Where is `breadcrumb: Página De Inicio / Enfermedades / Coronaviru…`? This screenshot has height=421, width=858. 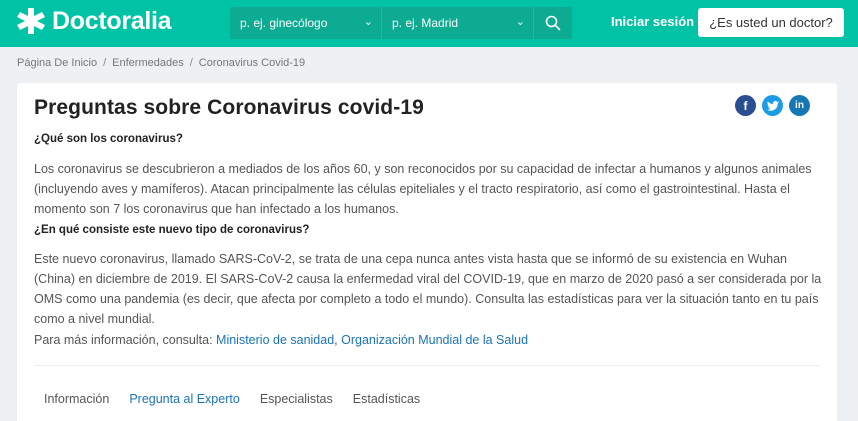 breadcrumb: Página De Inicio / Enfermedades / Coronaviru… is located at coordinates (161, 63).